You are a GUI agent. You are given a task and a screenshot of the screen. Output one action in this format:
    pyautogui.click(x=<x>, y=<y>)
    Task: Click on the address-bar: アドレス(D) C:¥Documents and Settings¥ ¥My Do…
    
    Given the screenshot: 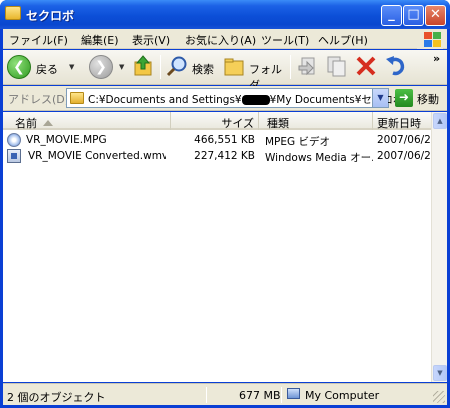 What is the action you would take?
    pyautogui.click(x=225, y=98)
    